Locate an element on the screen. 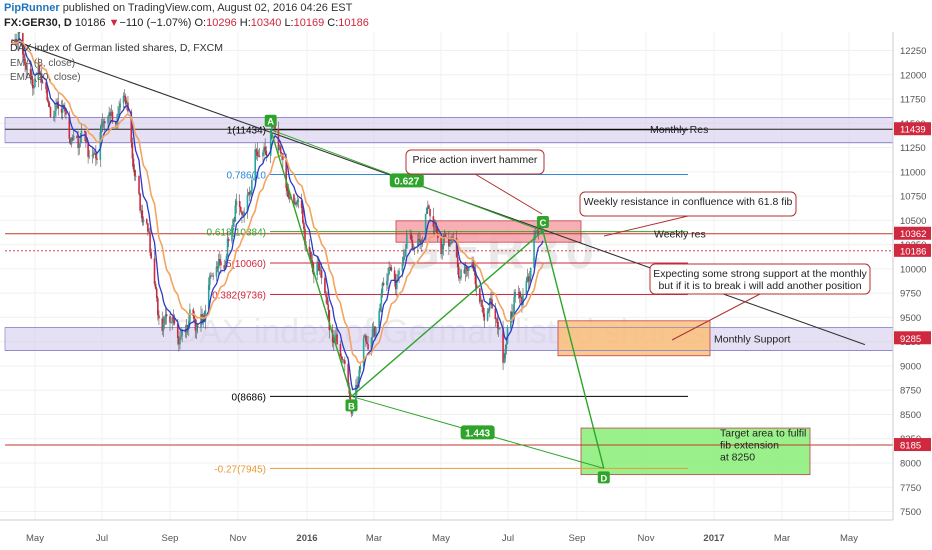 This screenshot has height=550, width=932. price-tick: 12000 is located at coordinates (913, 75).